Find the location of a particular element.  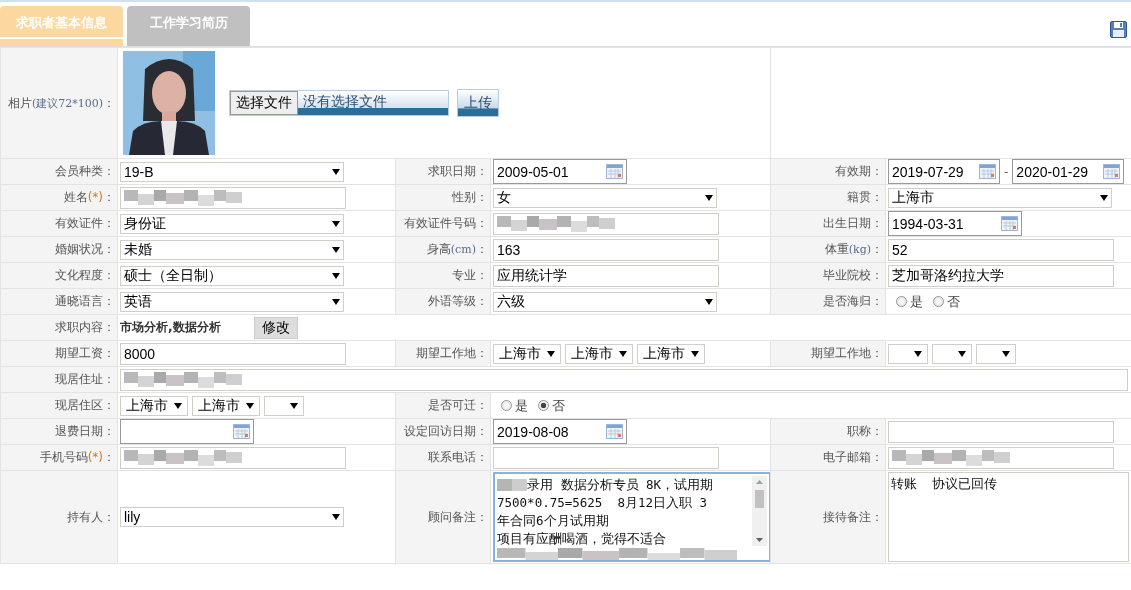

field-label: 有效期： is located at coordinates (859, 171).